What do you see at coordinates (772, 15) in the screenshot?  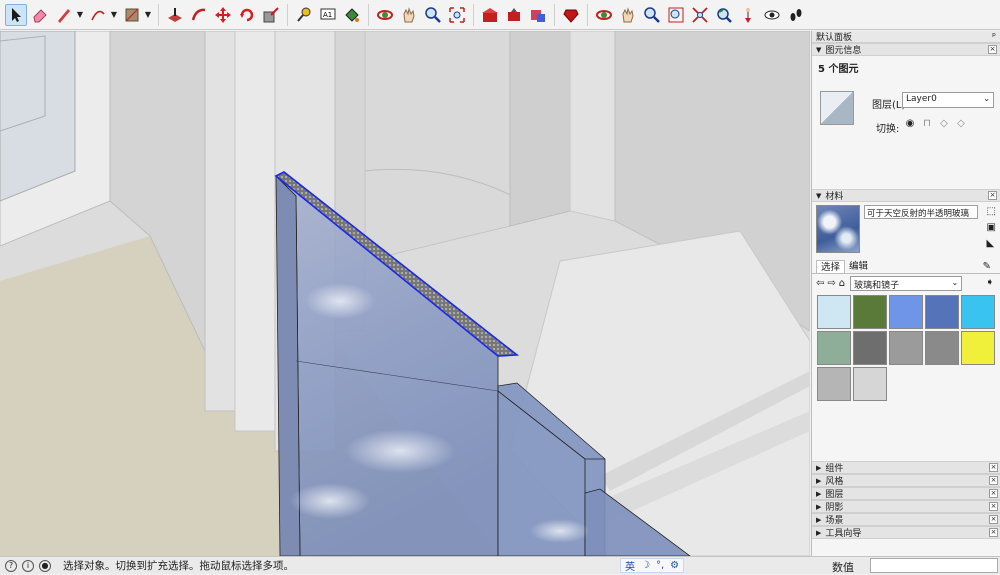 I see `look-around-icon` at bounding box center [772, 15].